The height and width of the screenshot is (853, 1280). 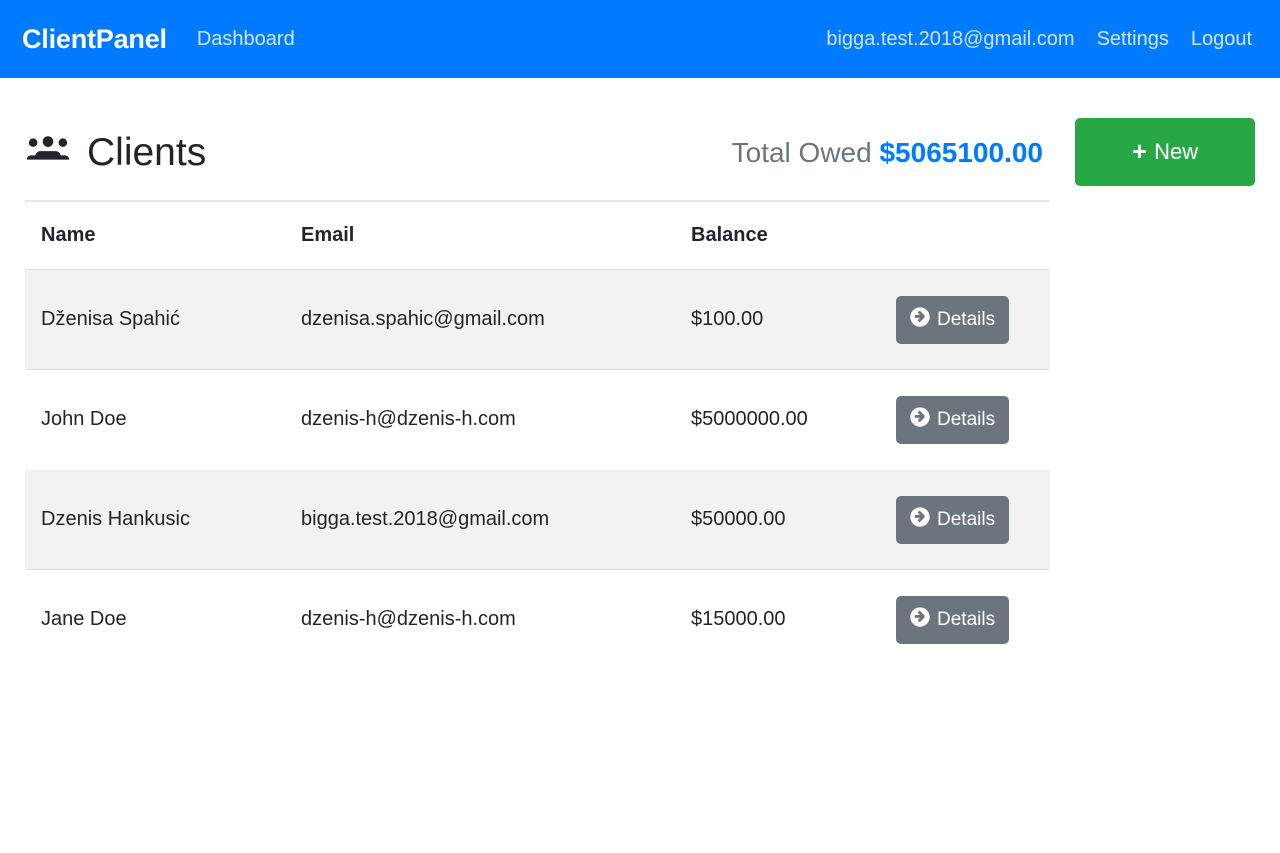 I want to click on nav-link-logout: Logout, so click(x=1221, y=39).